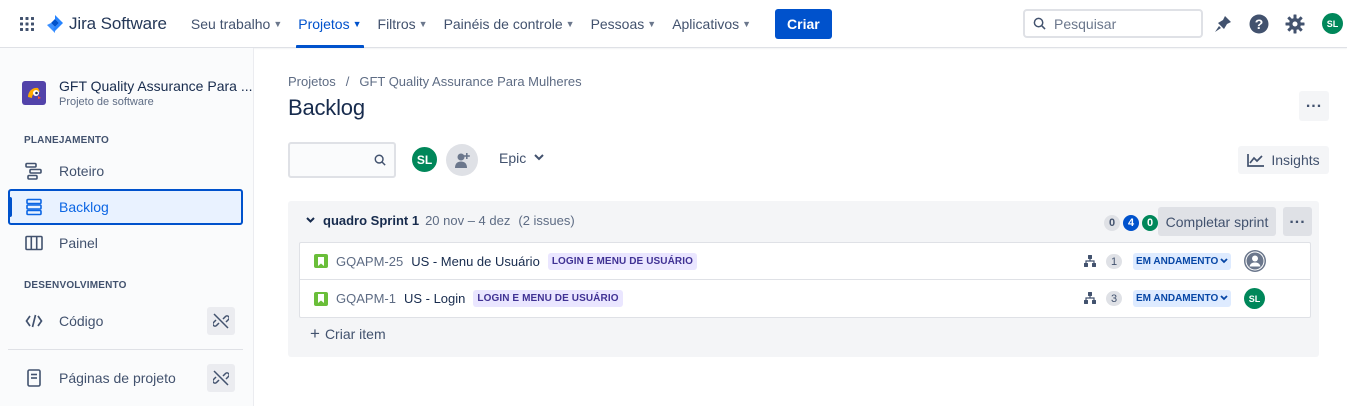  What do you see at coordinates (324, 23) in the screenshot?
I see `nav-label: Projetos` at bounding box center [324, 23].